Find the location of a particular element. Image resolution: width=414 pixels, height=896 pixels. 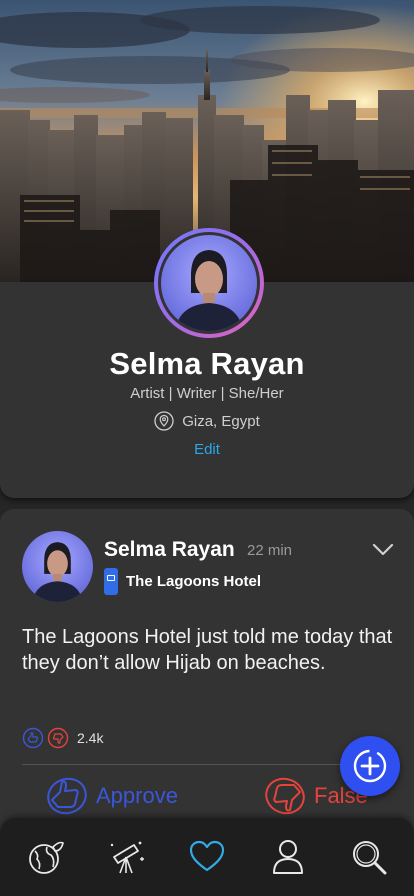

globe-leaf-icon is located at coordinates (46, 857).